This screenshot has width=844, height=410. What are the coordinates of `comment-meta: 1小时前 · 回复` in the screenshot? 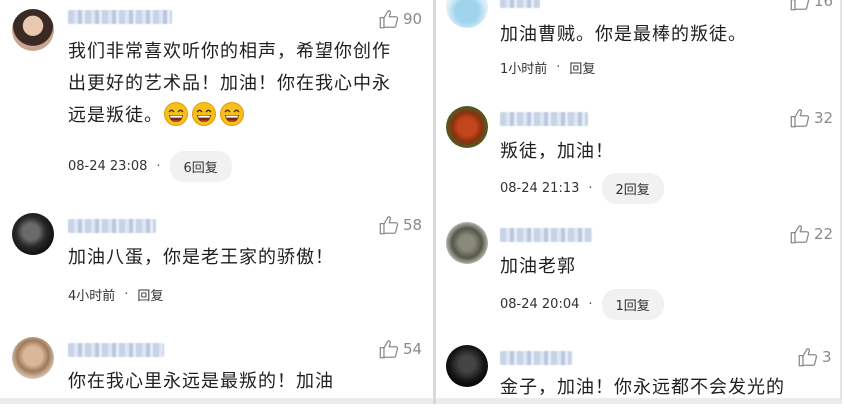 It's located at (547, 67).